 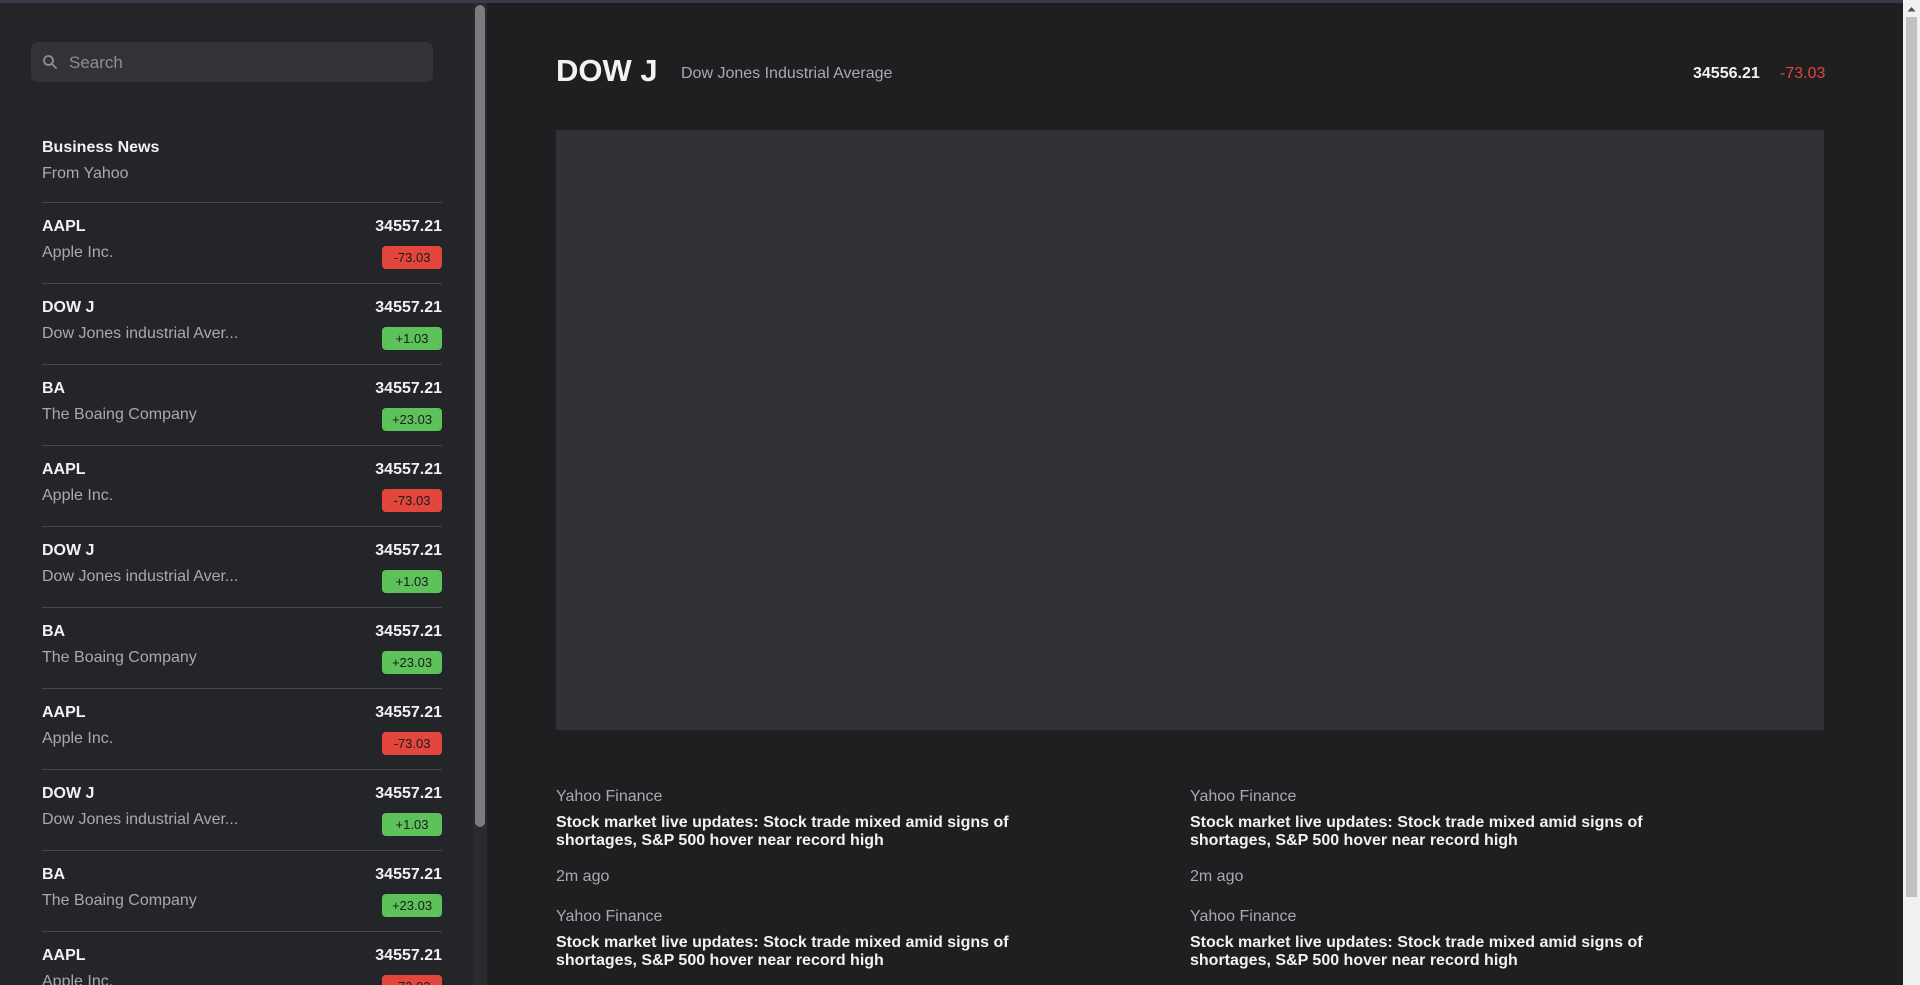 I want to click on business-news-item: Business News From Yahoo, so click(x=242, y=164).